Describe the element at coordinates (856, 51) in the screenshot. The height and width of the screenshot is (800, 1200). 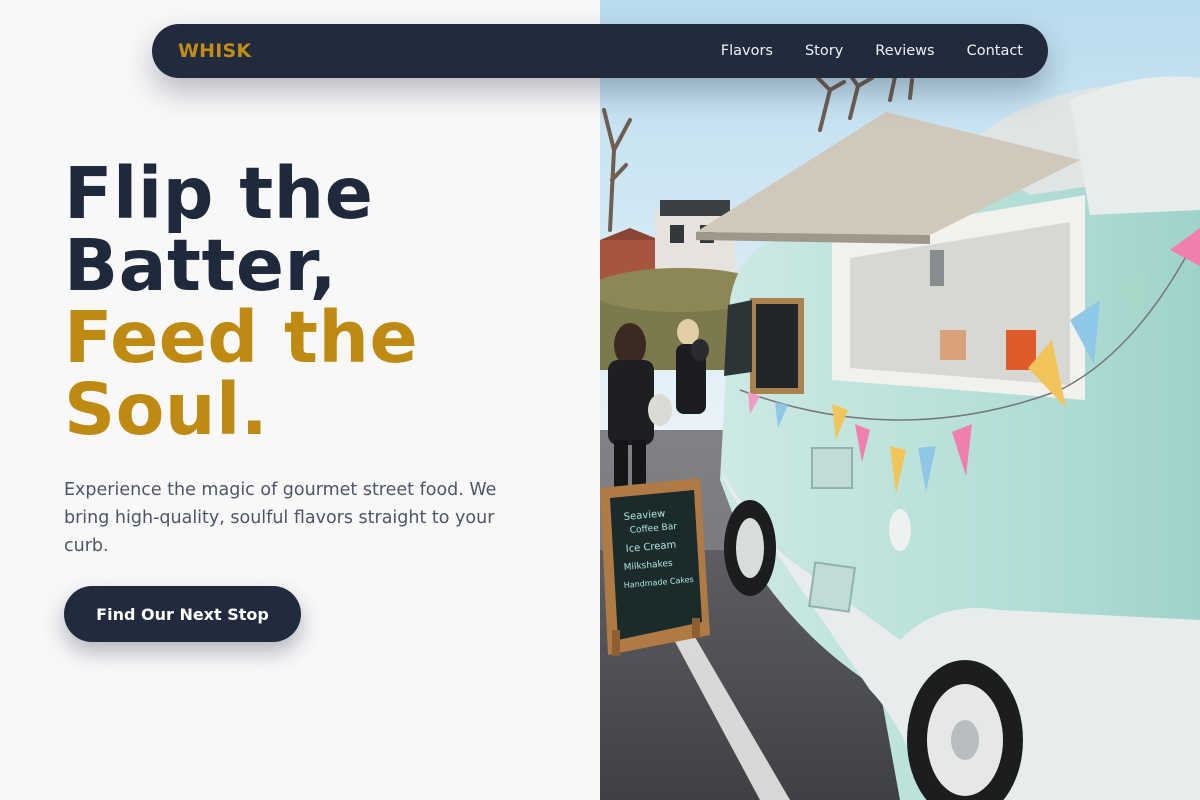
I see `nav-links: Flavors Story Reviews Contact` at that location.